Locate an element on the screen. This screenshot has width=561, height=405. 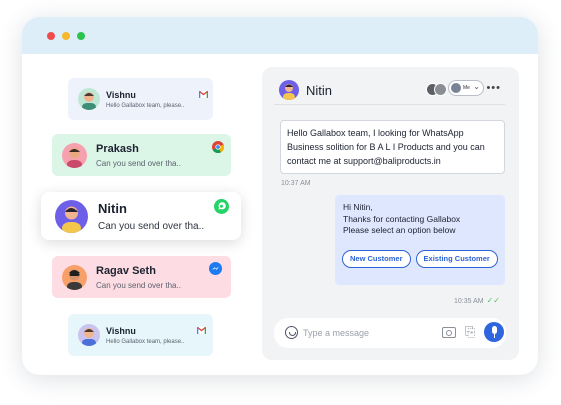
emoji-icon is located at coordinates (291, 332).